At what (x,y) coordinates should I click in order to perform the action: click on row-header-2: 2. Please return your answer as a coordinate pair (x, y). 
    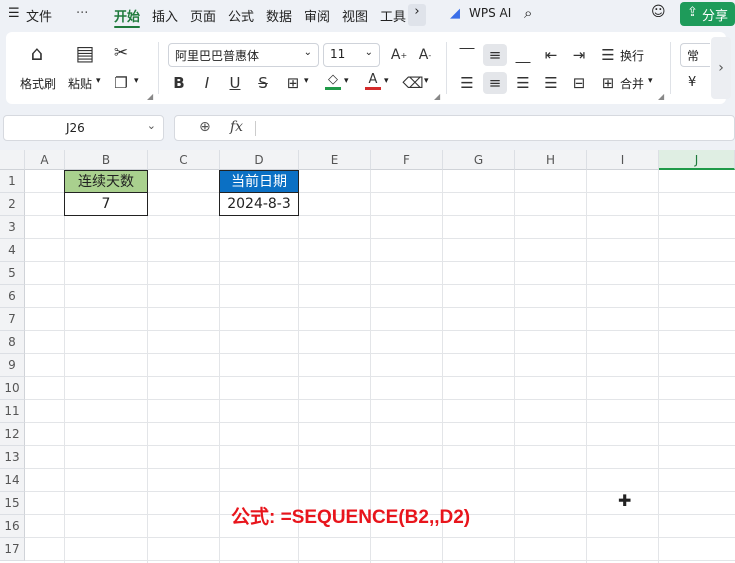
    Looking at the image, I should click on (12, 204).